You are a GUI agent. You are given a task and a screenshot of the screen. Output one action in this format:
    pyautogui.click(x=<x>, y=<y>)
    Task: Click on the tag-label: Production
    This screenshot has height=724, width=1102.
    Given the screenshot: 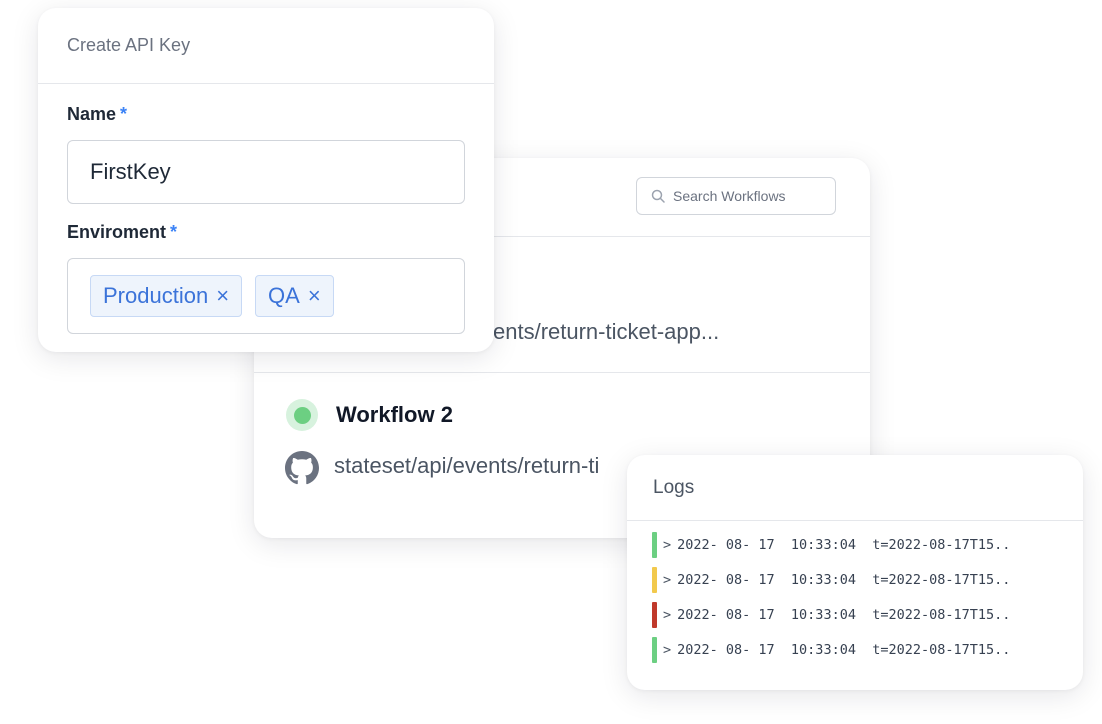 What is the action you would take?
    pyautogui.click(x=156, y=295)
    